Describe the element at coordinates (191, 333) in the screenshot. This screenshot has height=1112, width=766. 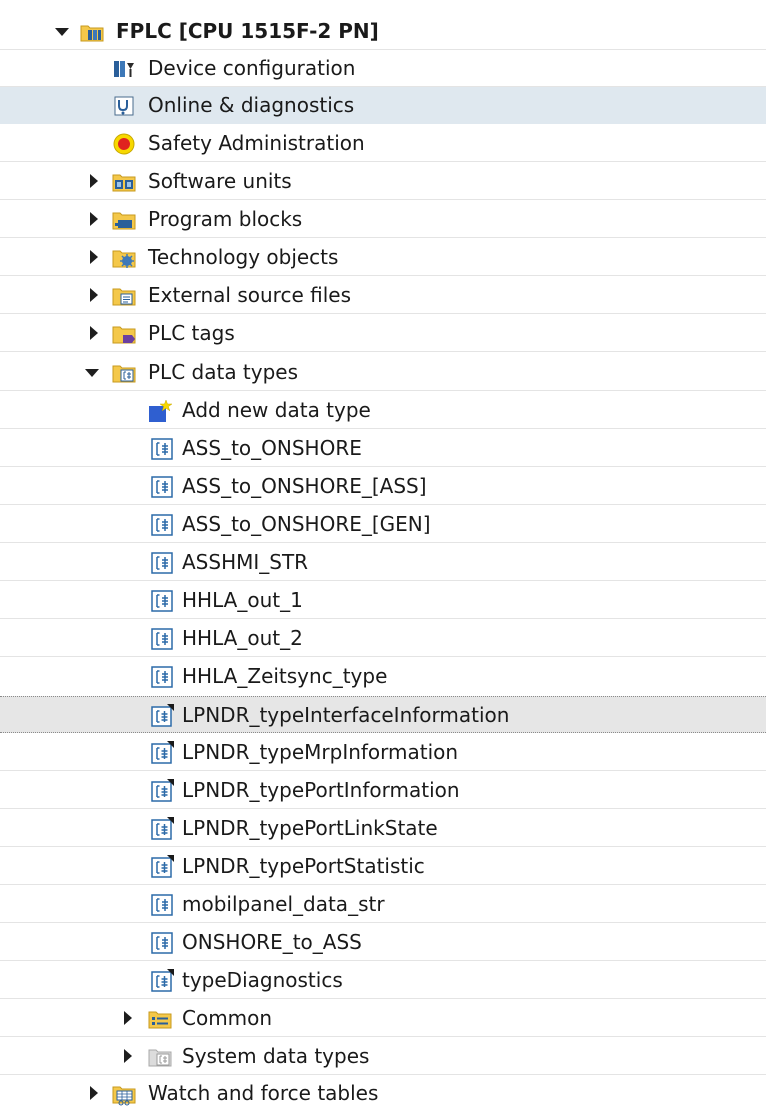
I see `tree-node-label: PLC tags` at that location.